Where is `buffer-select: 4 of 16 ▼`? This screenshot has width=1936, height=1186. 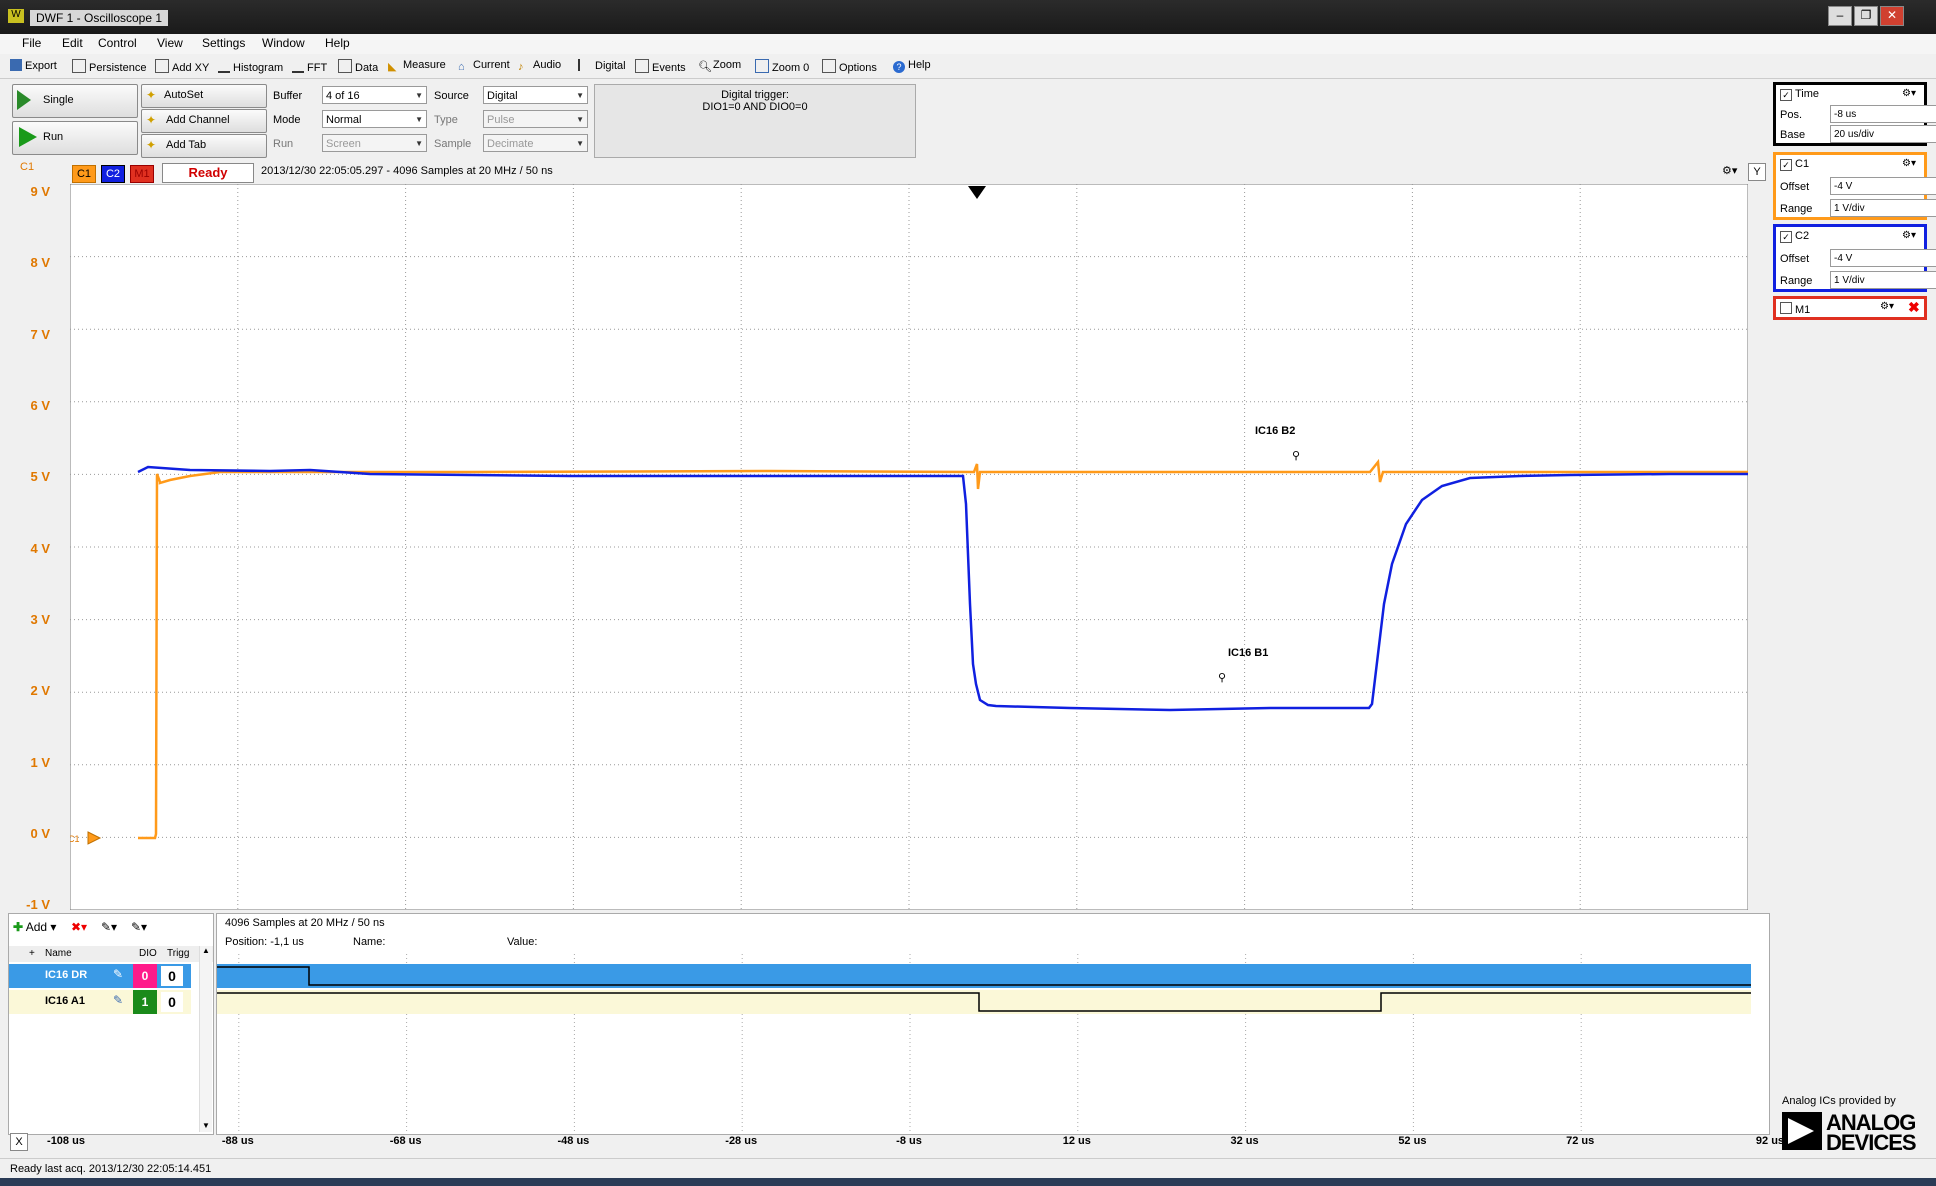 buffer-select: 4 of 16 ▼ is located at coordinates (374, 95).